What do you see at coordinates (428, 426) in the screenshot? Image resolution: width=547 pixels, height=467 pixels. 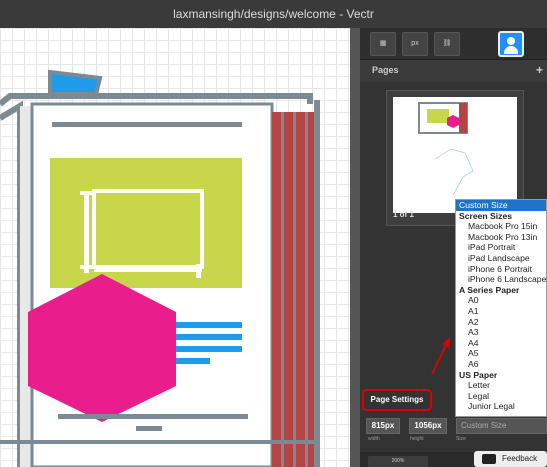 I see `height-field: 1056px` at bounding box center [428, 426].